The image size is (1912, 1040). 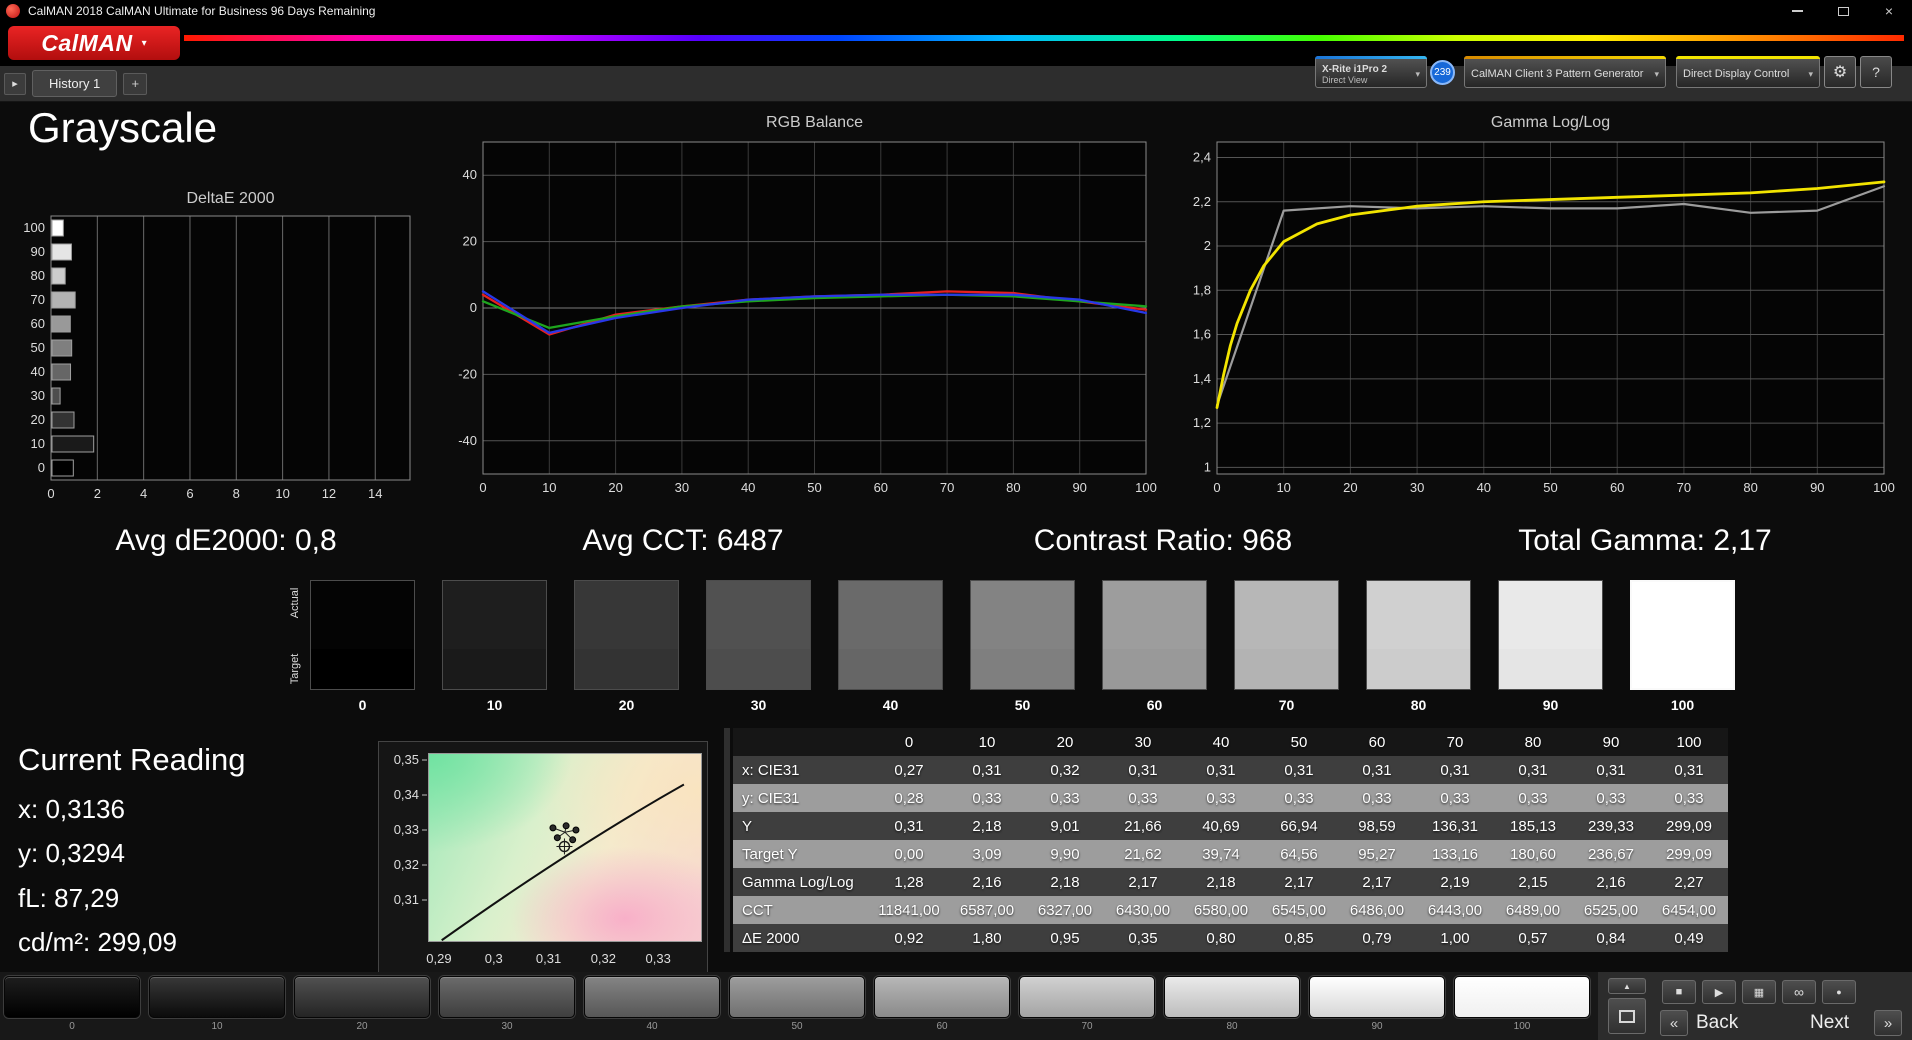 I want to click on window-controls: ×, so click(x=1843, y=11).